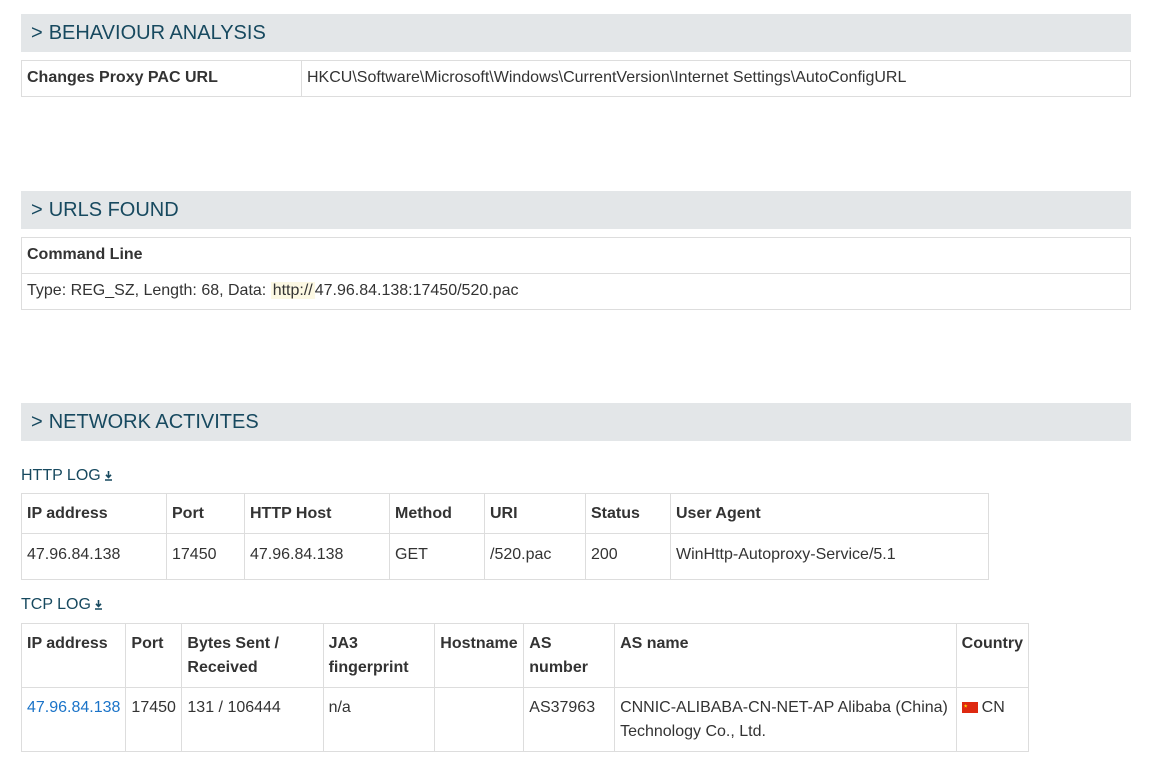 The height and width of the screenshot is (759, 1153). I want to click on column-header: AS name, so click(785, 655).